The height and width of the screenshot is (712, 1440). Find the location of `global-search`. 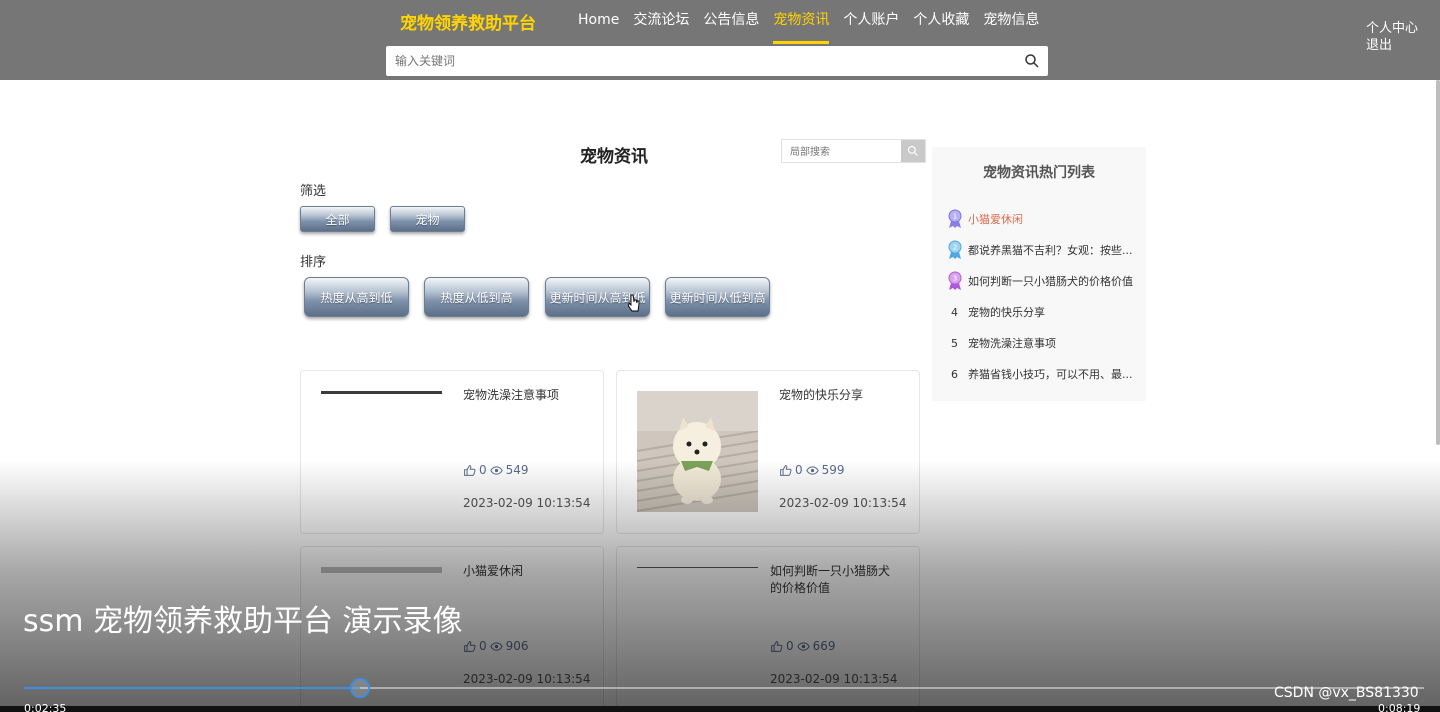

global-search is located at coordinates (717, 61).